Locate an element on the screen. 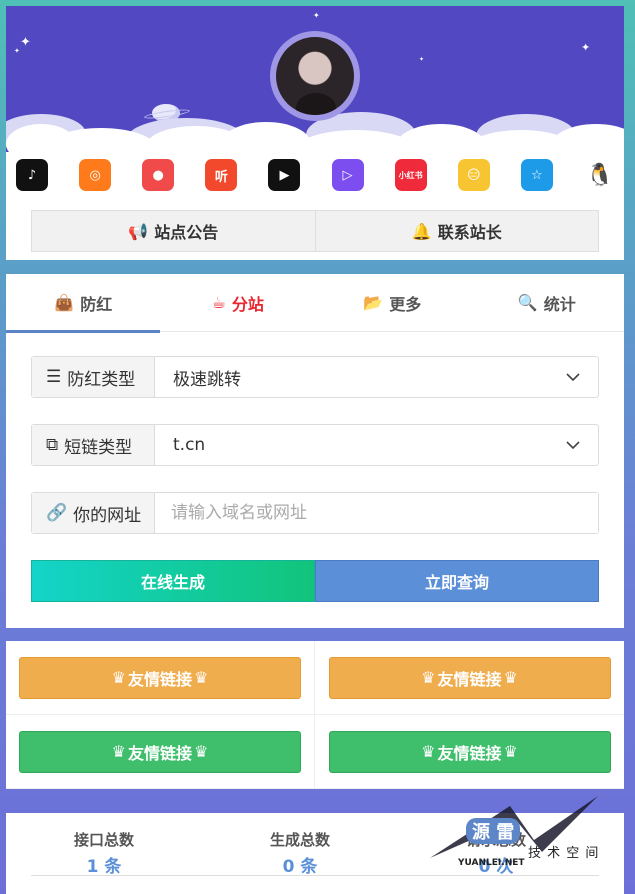  stat-label: 接口总数 is located at coordinates (103, 840).